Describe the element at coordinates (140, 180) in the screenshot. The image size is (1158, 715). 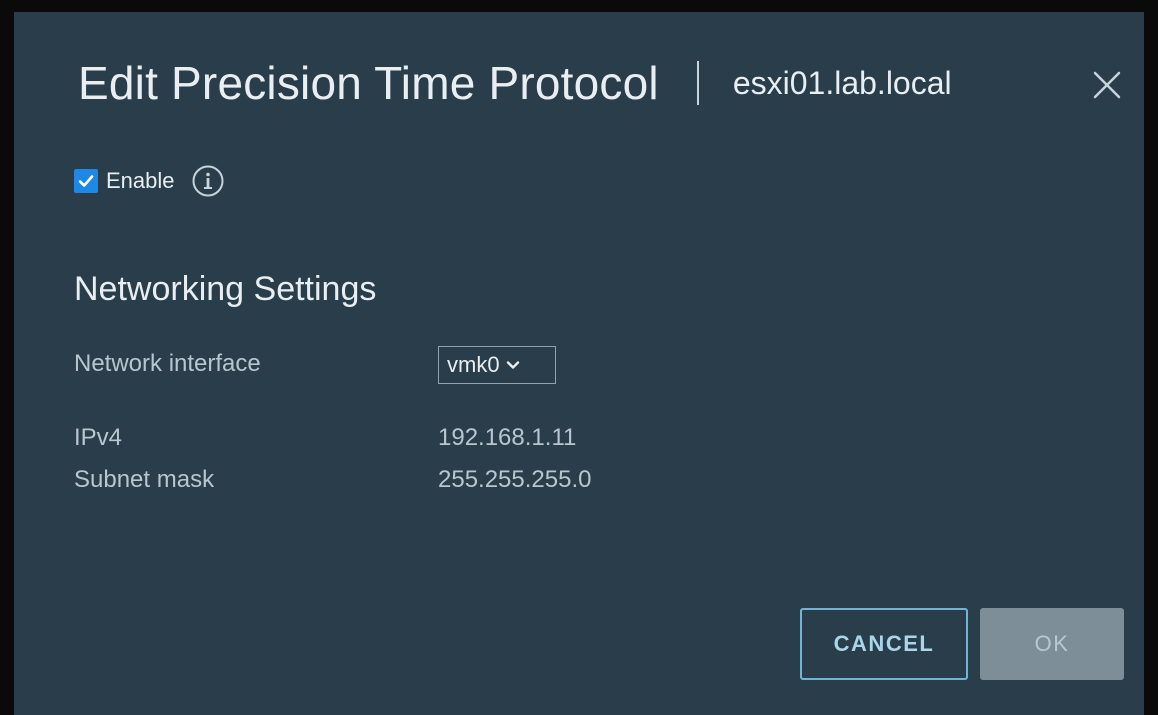
I see `enable-label: Enable` at that location.